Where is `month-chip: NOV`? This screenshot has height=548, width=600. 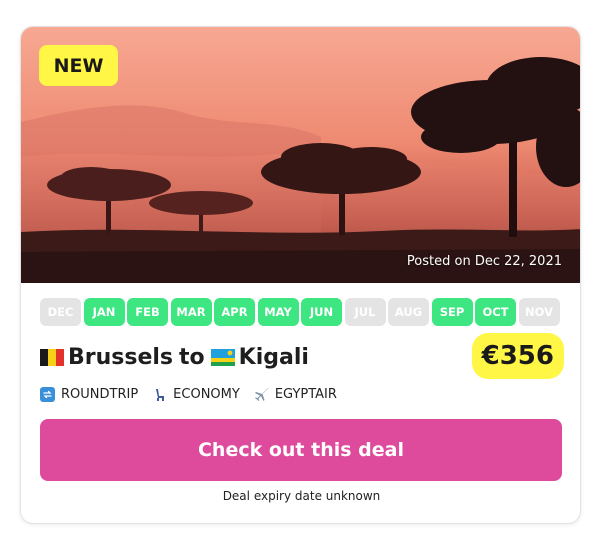 month-chip: NOV is located at coordinates (539, 312).